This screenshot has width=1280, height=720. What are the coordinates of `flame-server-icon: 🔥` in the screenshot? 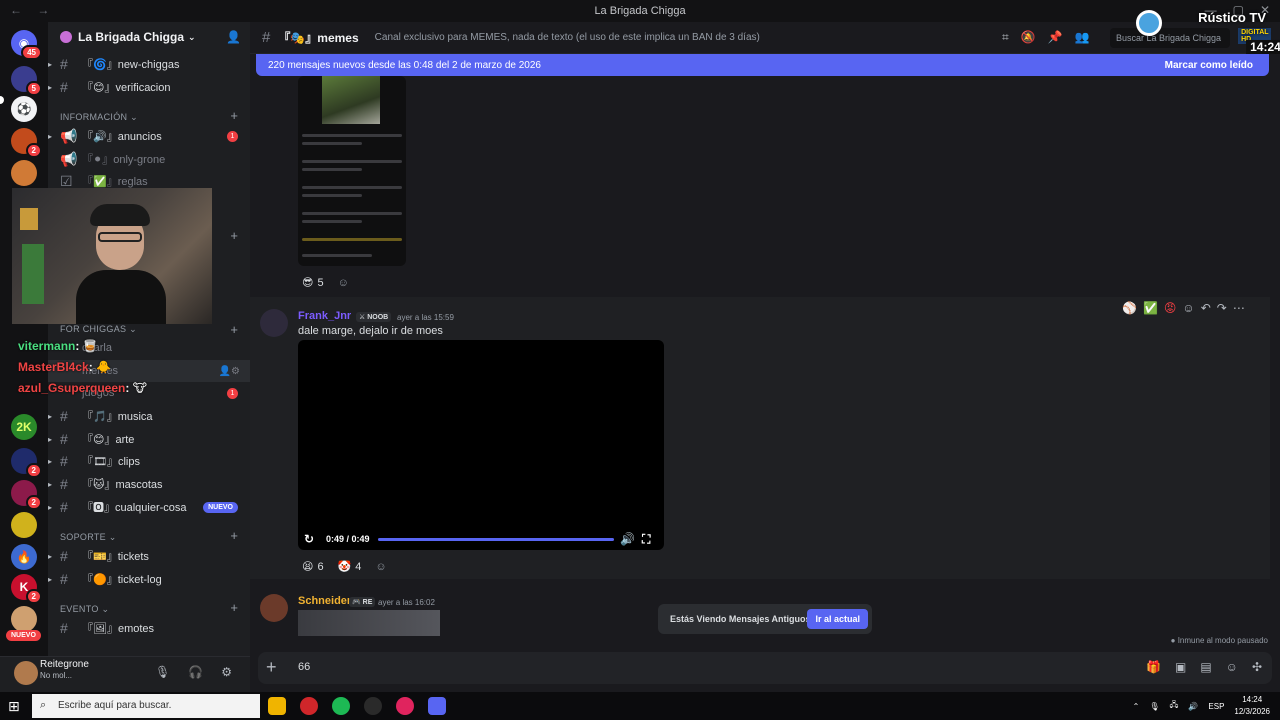 It's located at (24, 557).